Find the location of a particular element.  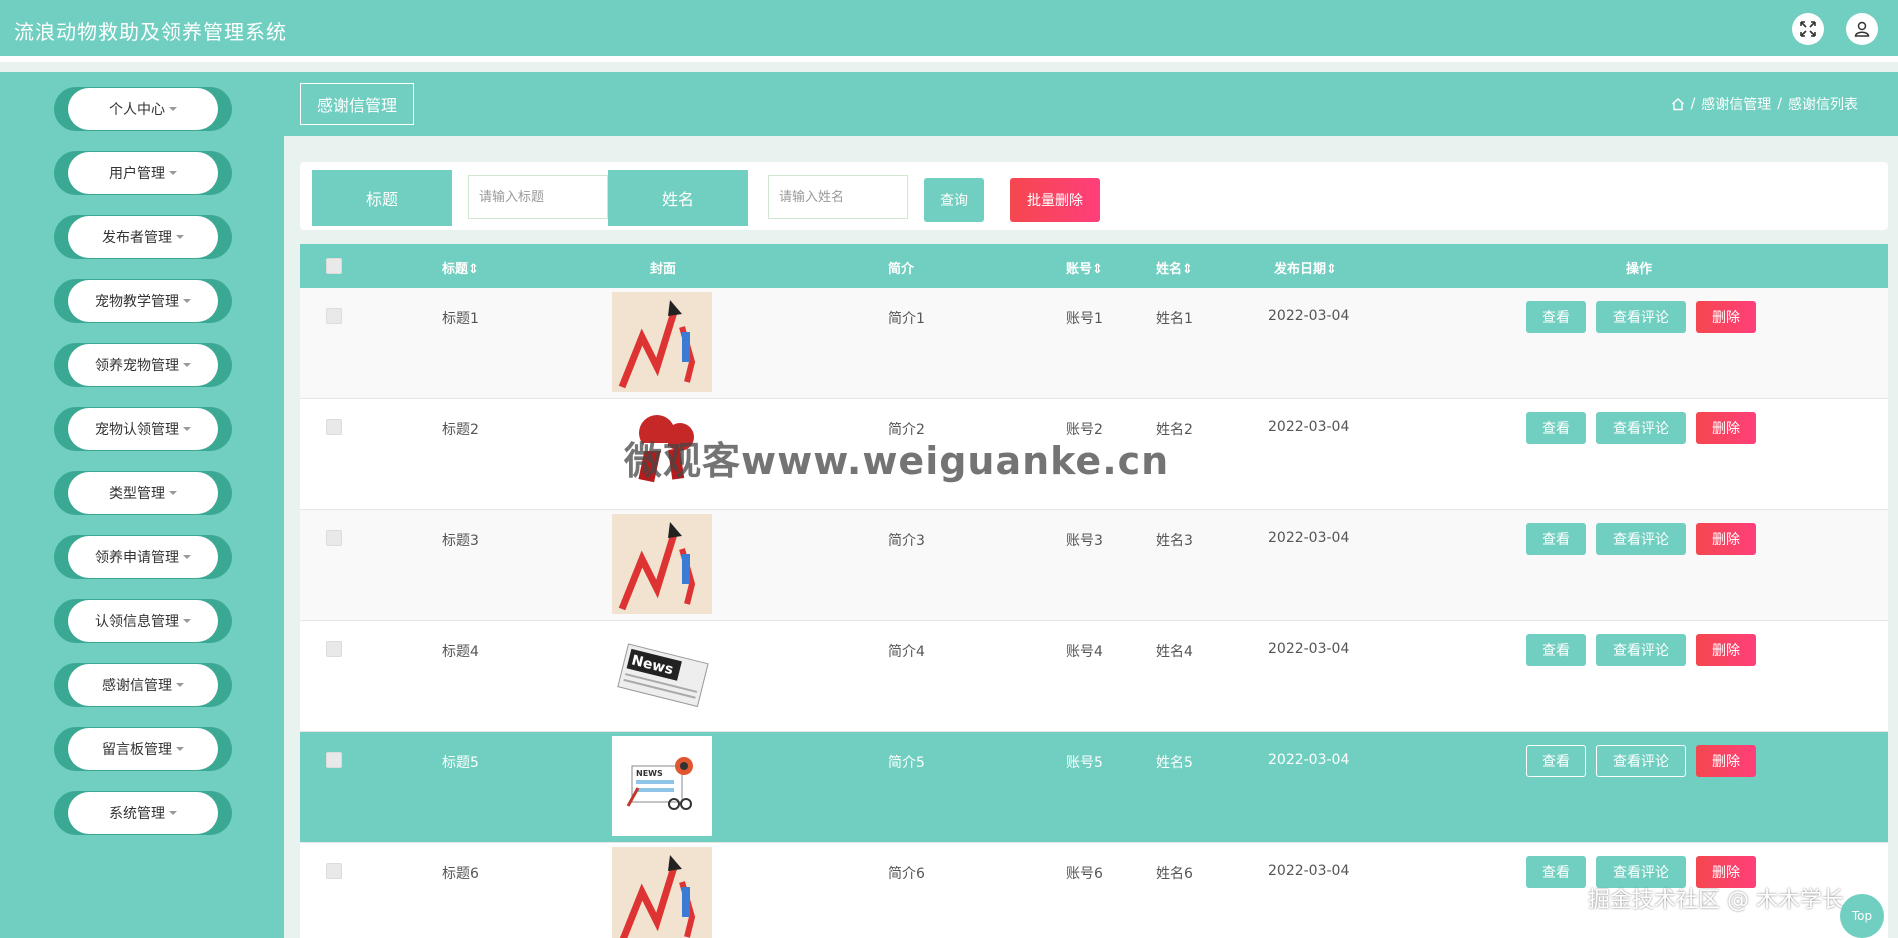

sidebar-item-label: 领养宠物管理 is located at coordinates (137, 366).